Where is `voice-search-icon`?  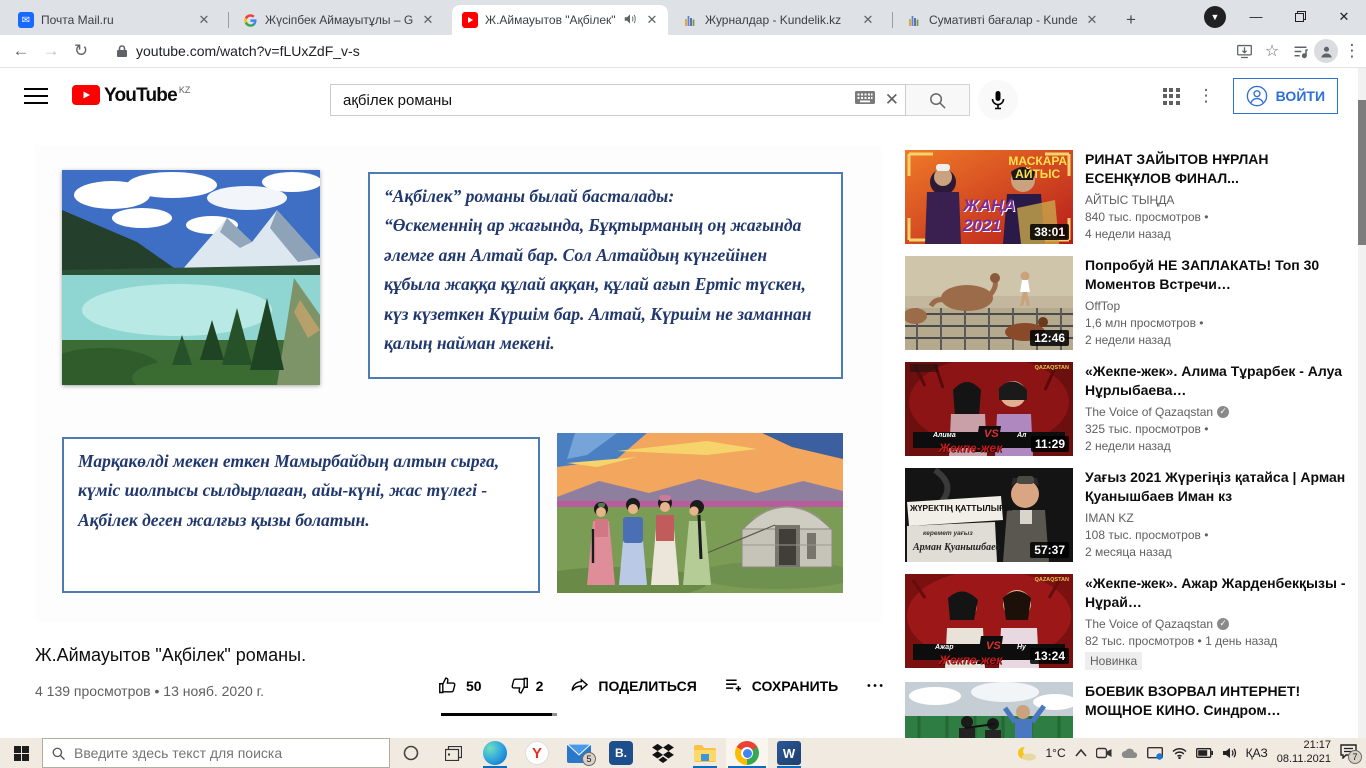
voice-search-icon is located at coordinates (998, 100).